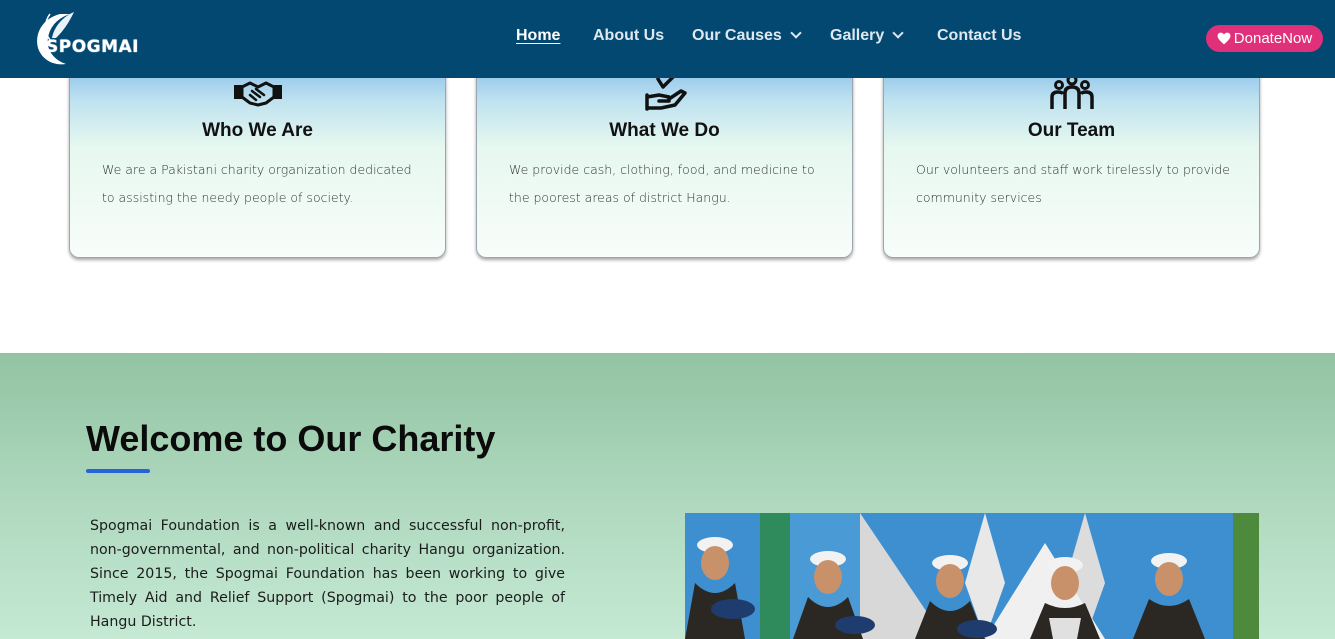 This screenshot has width=1335, height=639. Describe the element at coordinates (257, 130) in the screenshot. I see `card-title: Who We Are` at that location.